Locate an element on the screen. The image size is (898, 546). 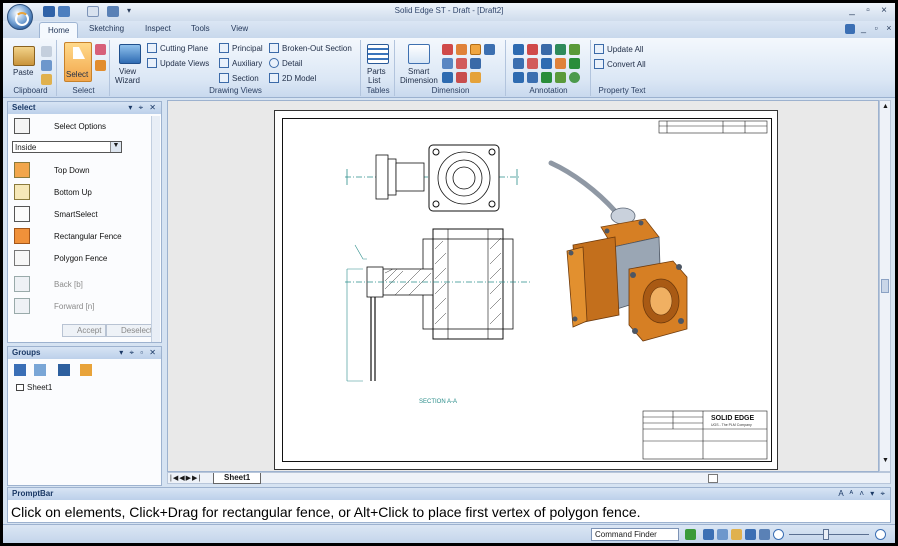
new-group-icon is located at coordinates (20, 370).